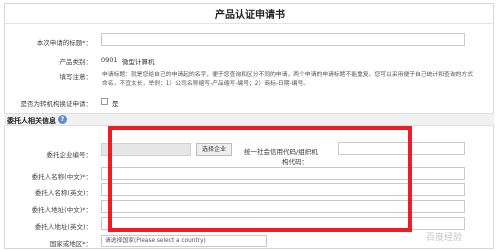 The width and height of the screenshot is (500, 251). I want to click on watermark-text: 百度经验, so click(444, 238).